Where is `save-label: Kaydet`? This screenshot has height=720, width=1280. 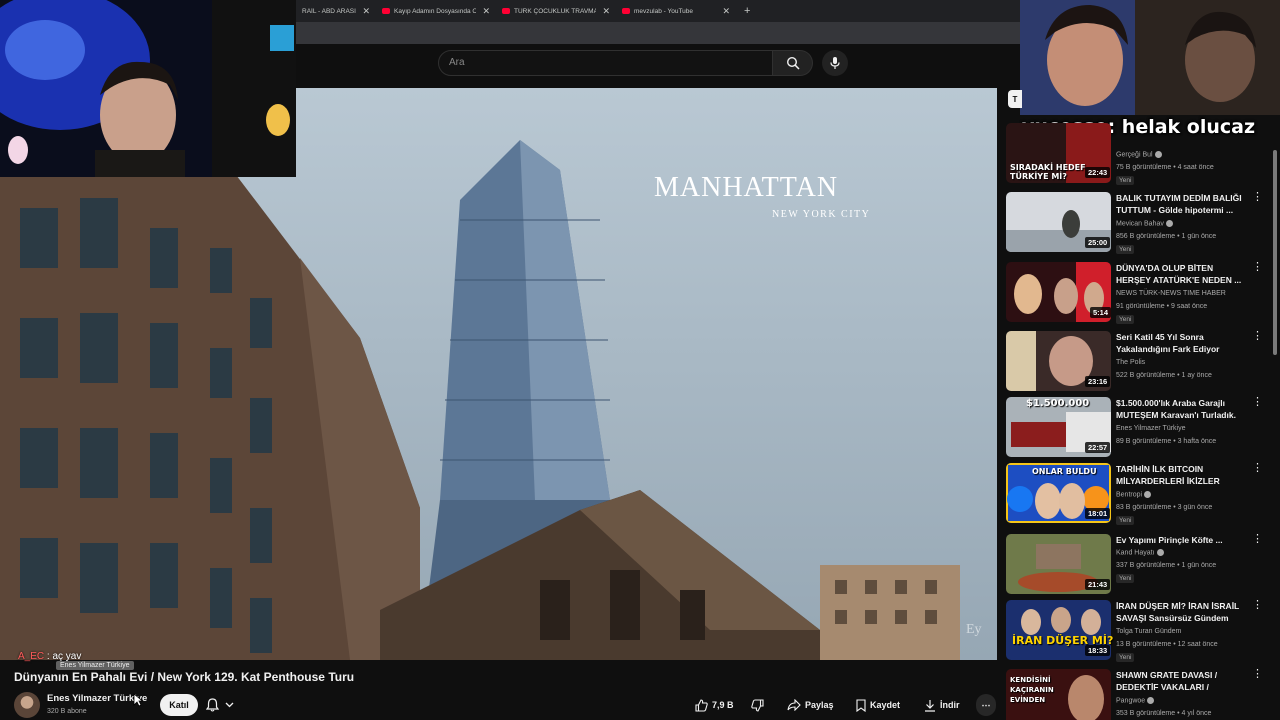 save-label: Kaydet is located at coordinates (885, 705).